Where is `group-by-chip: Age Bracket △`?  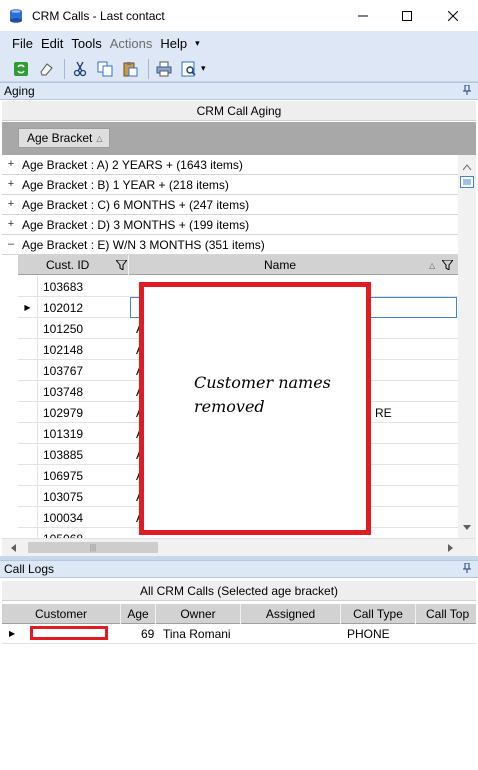 group-by-chip: Age Bracket △ is located at coordinates (64, 138).